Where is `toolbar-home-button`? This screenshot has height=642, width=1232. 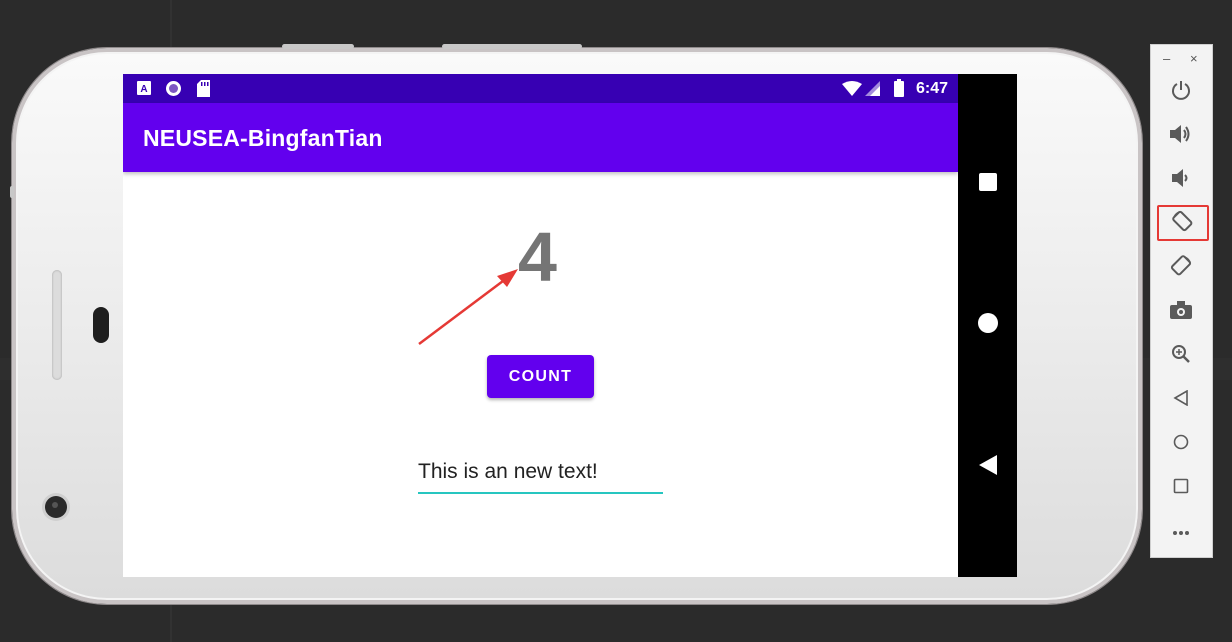 toolbar-home-button is located at coordinates (1181, 444).